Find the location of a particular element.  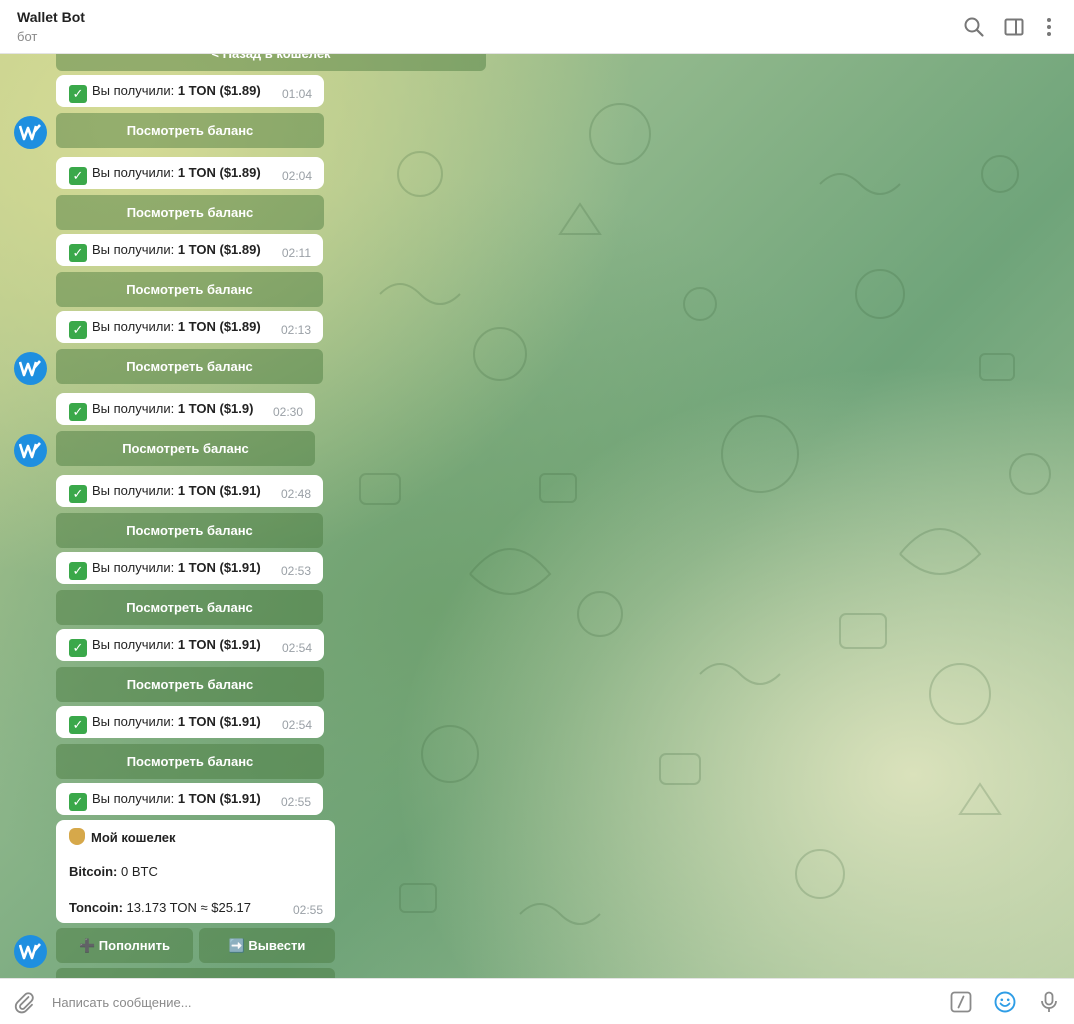

message-time: 02:53 is located at coordinates (295, 571).